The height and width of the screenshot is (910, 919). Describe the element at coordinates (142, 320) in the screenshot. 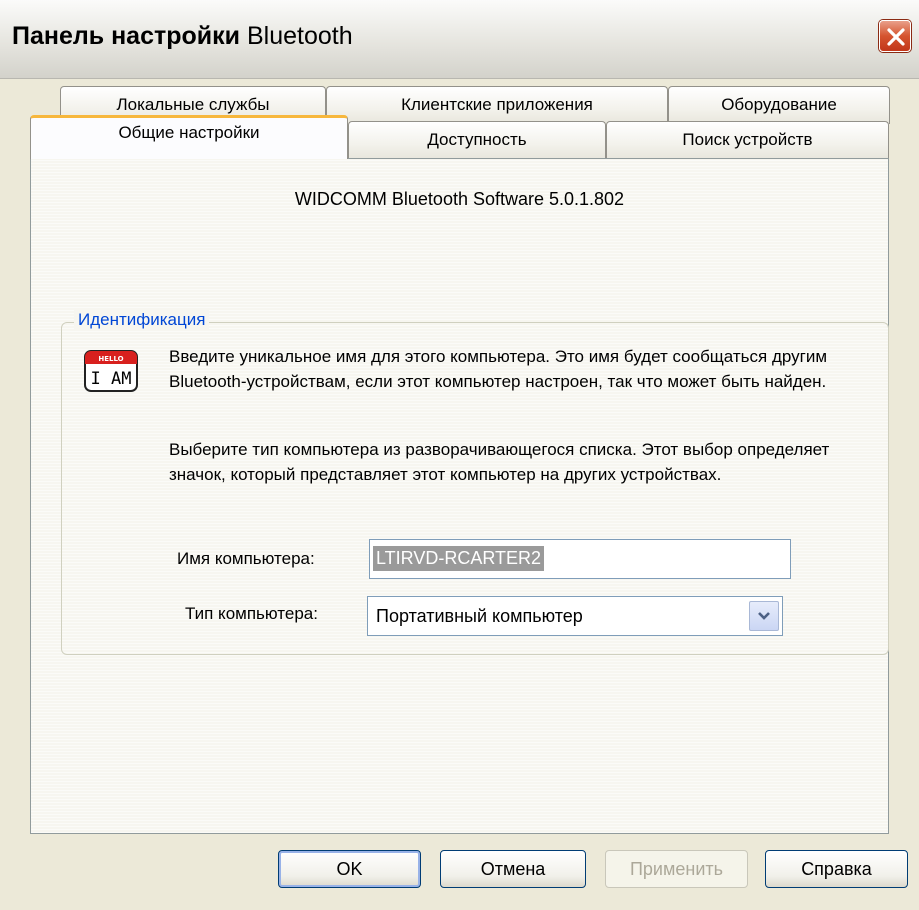

I see `group-label: Идентификация` at that location.